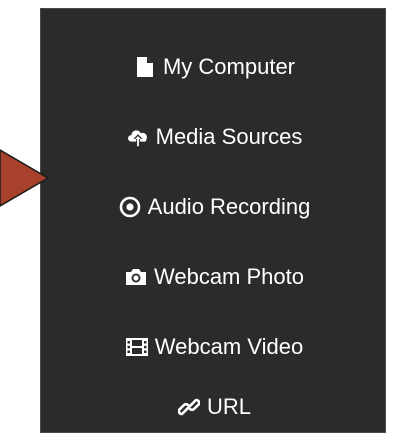 The height and width of the screenshot is (439, 396). What do you see at coordinates (138, 137) in the screenshot?
I see `cloud-upload-icon` at bounding box center [138, 137].